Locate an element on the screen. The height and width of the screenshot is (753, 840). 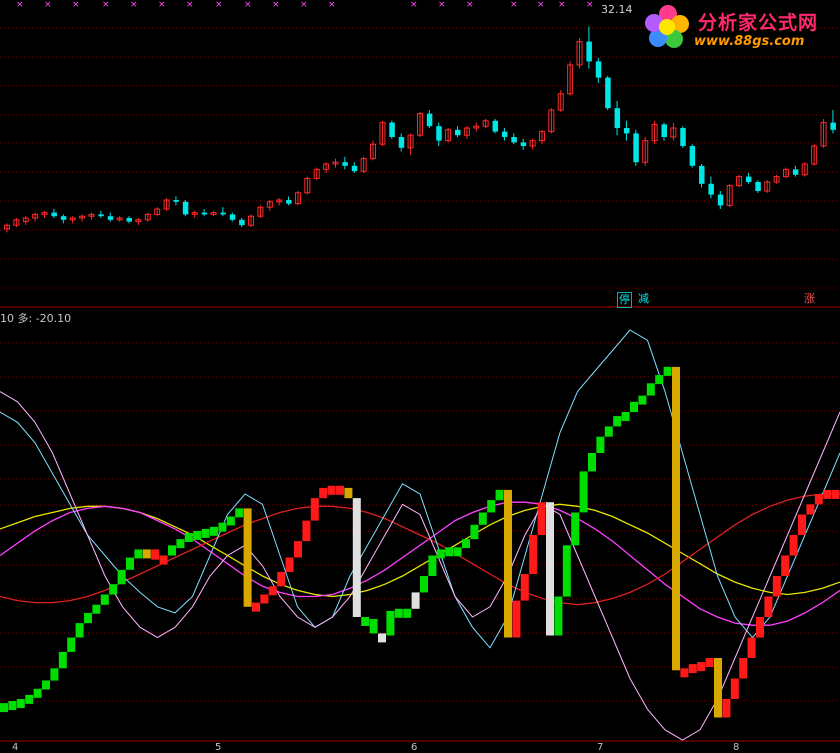
date-tick: 6 is located at coordinates (414, 747).